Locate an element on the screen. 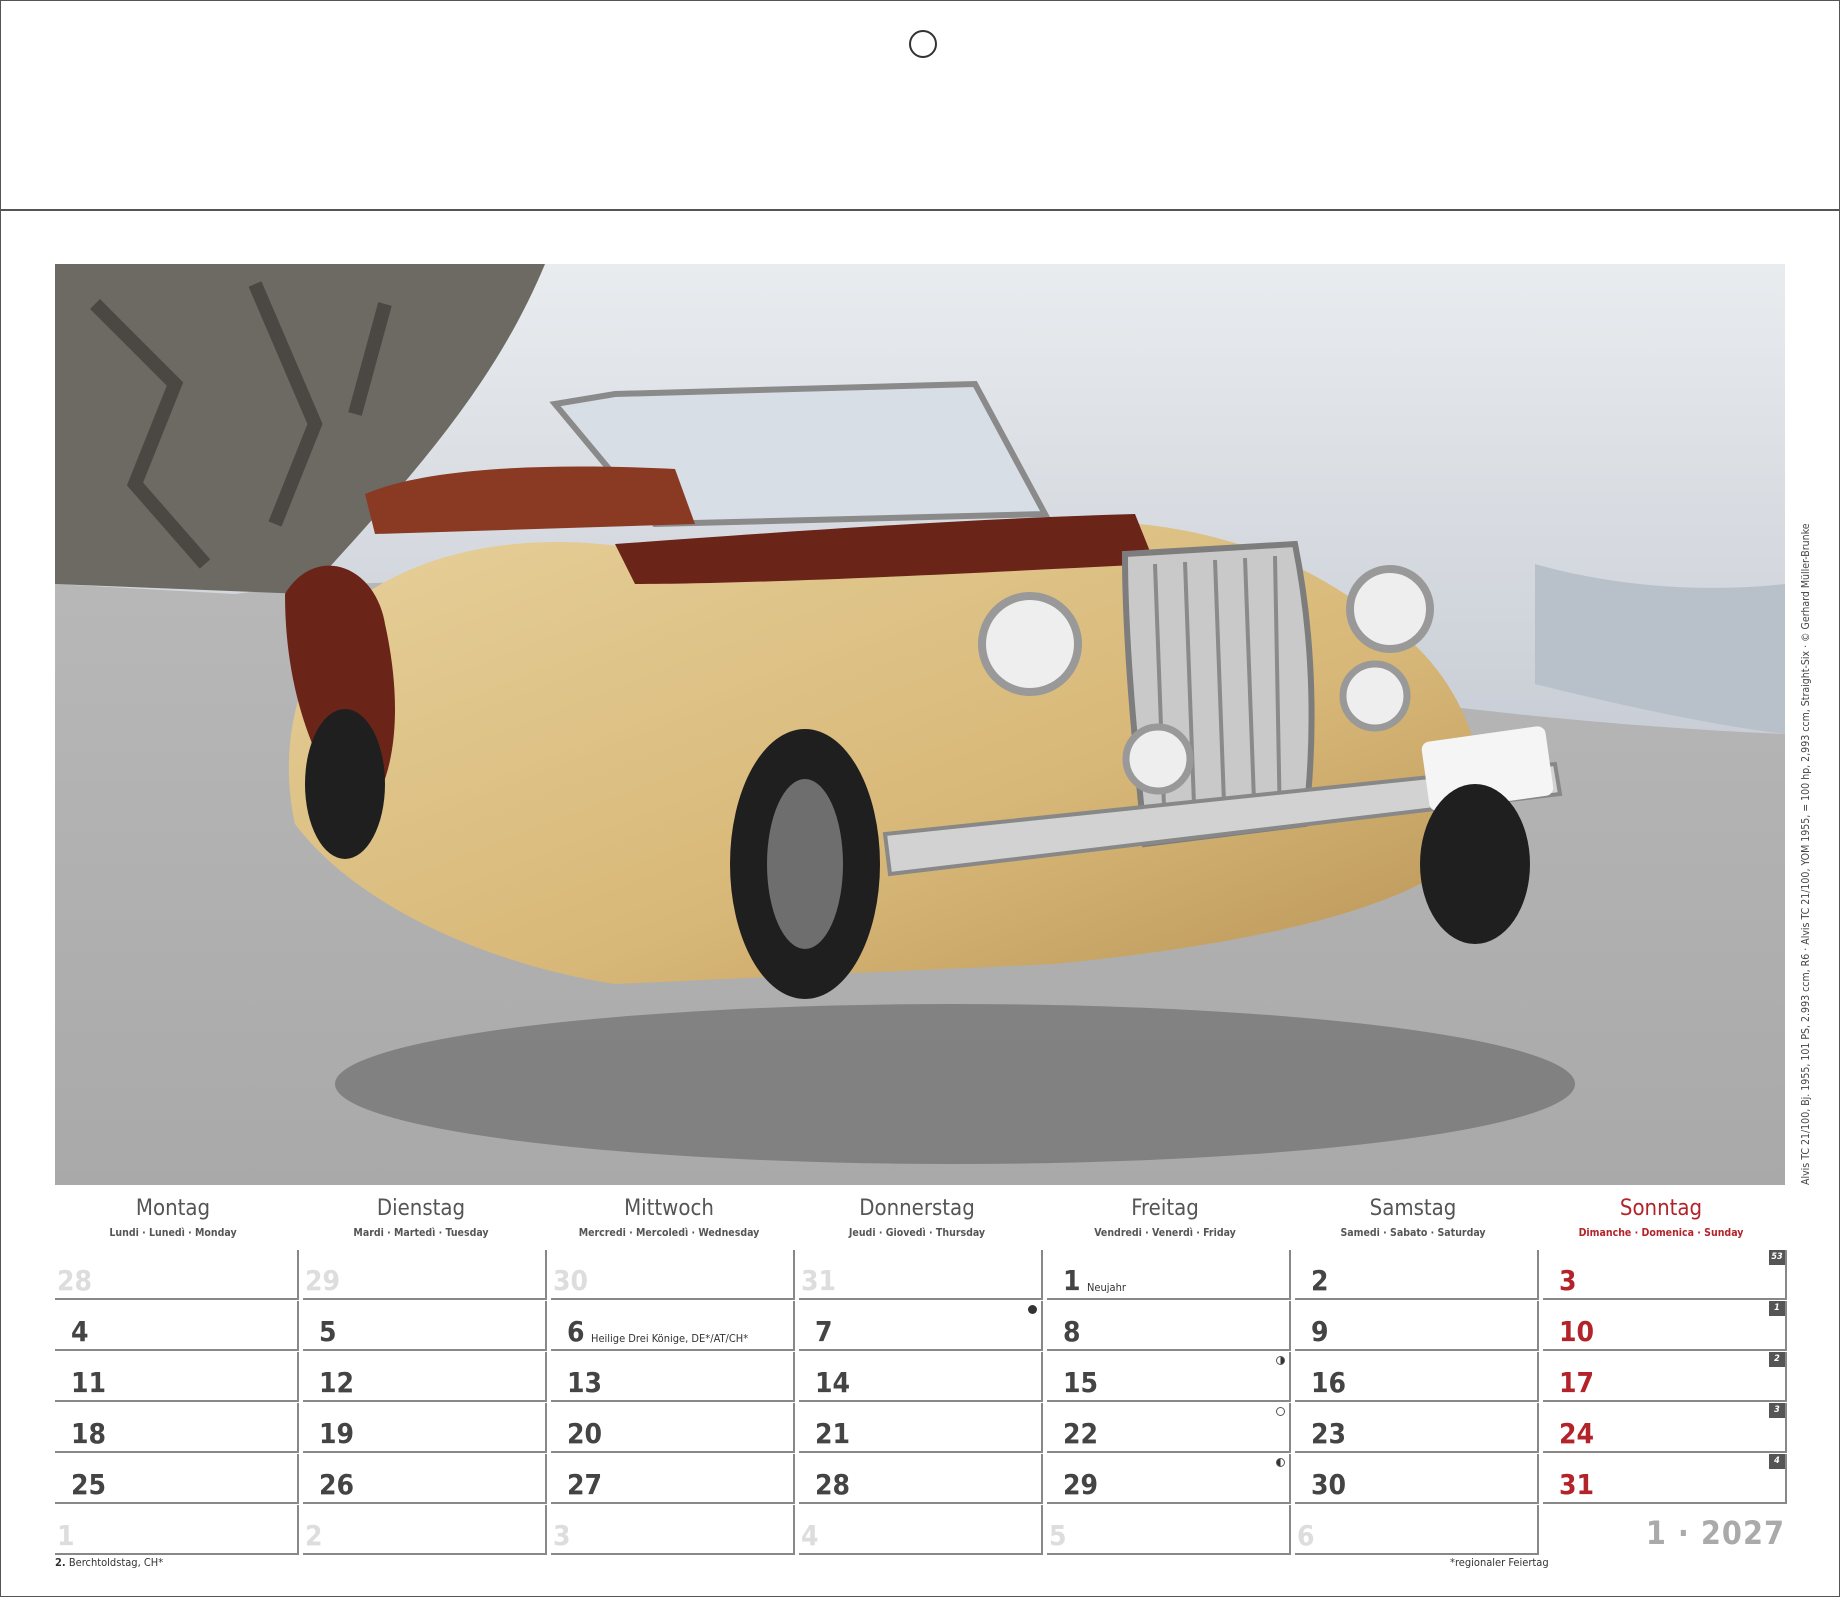 This screenshot has width=1840, height=1598. footnote-right: *regionaler Feiertag is located at coordinates (1499, 1562).